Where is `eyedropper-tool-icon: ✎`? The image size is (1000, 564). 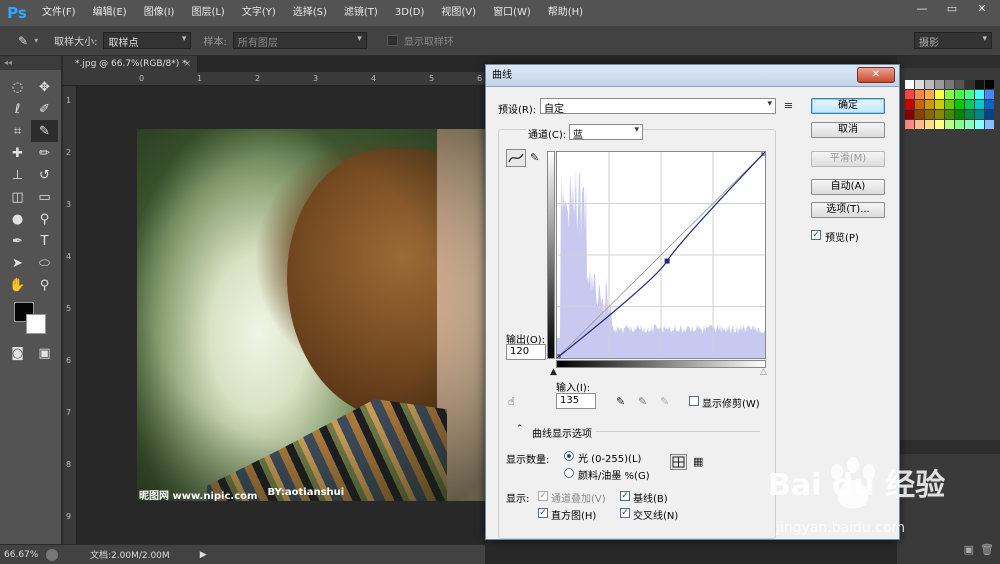
eyedropper-tool-icon: ✎ is located at coordinates (44, 131).